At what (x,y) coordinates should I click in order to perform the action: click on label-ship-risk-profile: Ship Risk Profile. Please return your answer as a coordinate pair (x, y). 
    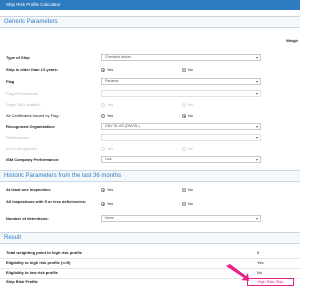
    Looking at the image, I should click on (22, 281).